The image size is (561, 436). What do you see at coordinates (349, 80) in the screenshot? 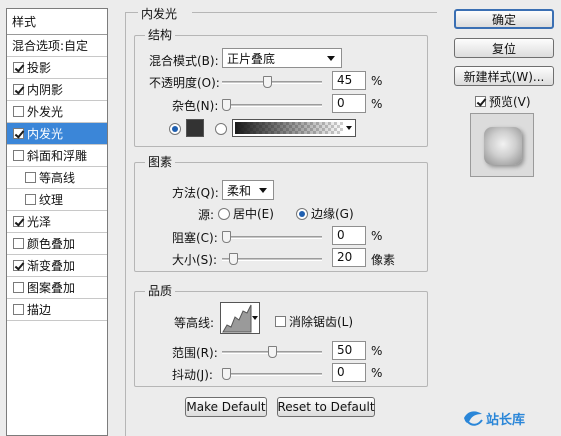
I see `opacity-input: 45` at bounding box center [349, 80].